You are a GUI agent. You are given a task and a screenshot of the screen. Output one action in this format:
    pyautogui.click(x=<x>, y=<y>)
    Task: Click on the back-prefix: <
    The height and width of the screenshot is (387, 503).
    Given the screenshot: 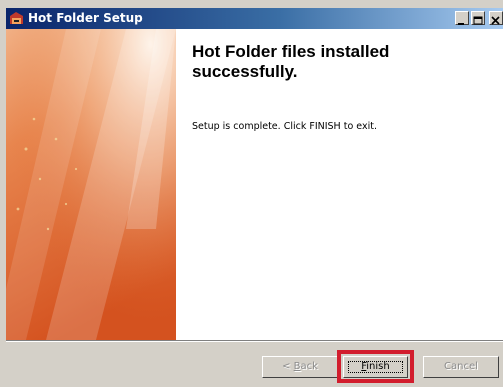 What is the action you would take?
    pyautogui.click(x=288, y=366)
    